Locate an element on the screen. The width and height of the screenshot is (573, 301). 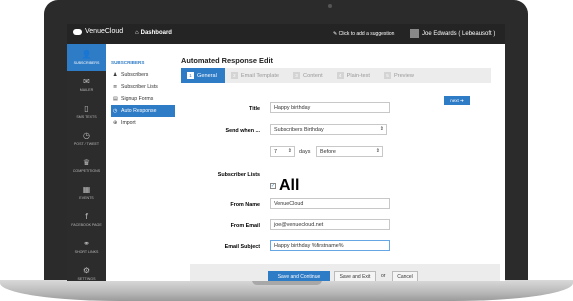
tab-number: 2 is located at coordinates (234, 75).